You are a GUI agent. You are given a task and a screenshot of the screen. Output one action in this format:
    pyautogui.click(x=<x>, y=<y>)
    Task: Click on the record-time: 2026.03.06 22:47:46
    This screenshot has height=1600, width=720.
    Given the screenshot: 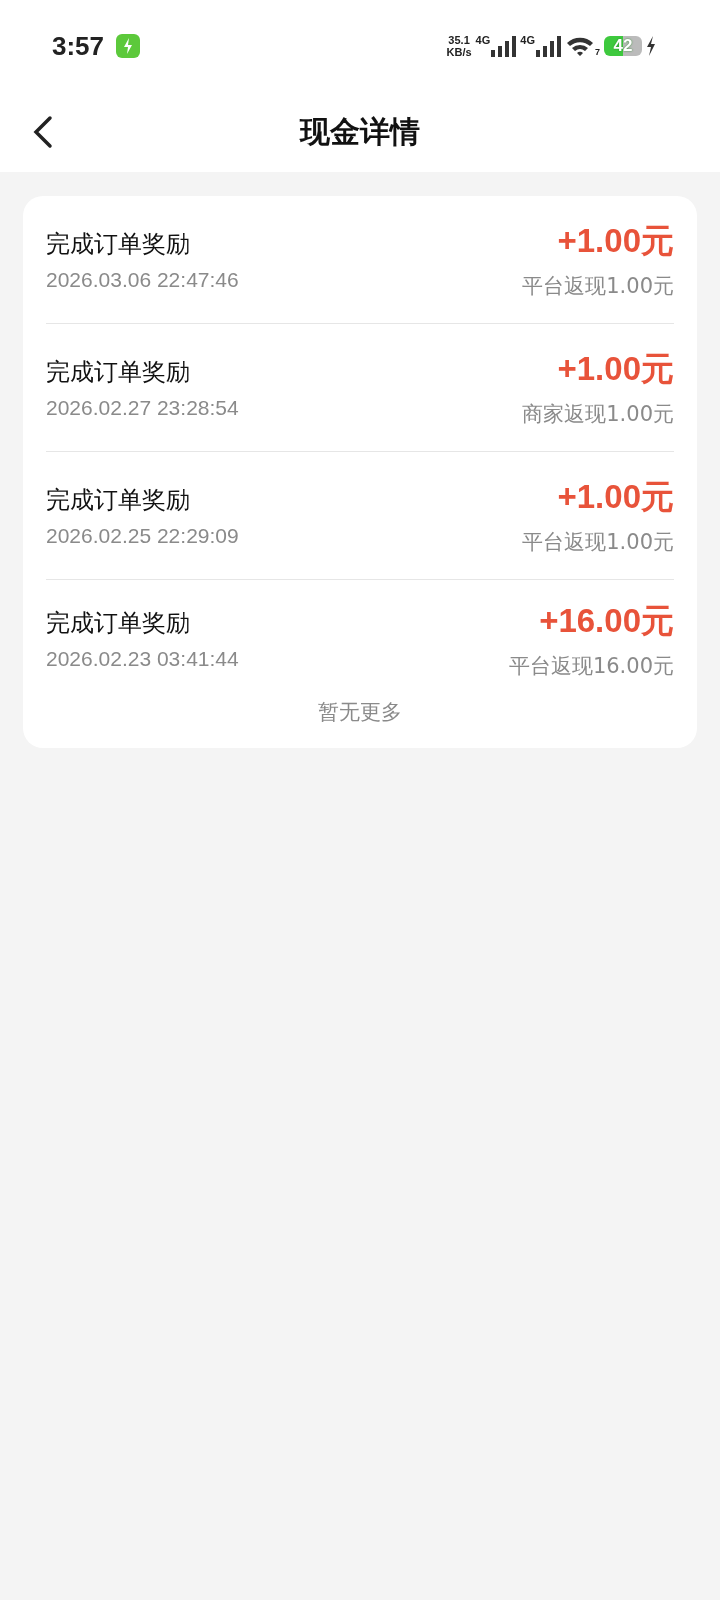 What is the action you would take?
    pyautogui.click(x=142, y=279)
    